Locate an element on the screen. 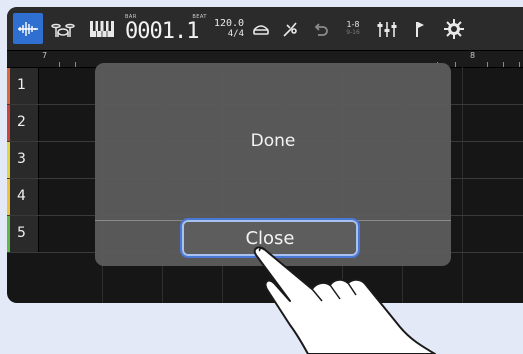  pointing-hand-icon is located at coordinates (344, 300).